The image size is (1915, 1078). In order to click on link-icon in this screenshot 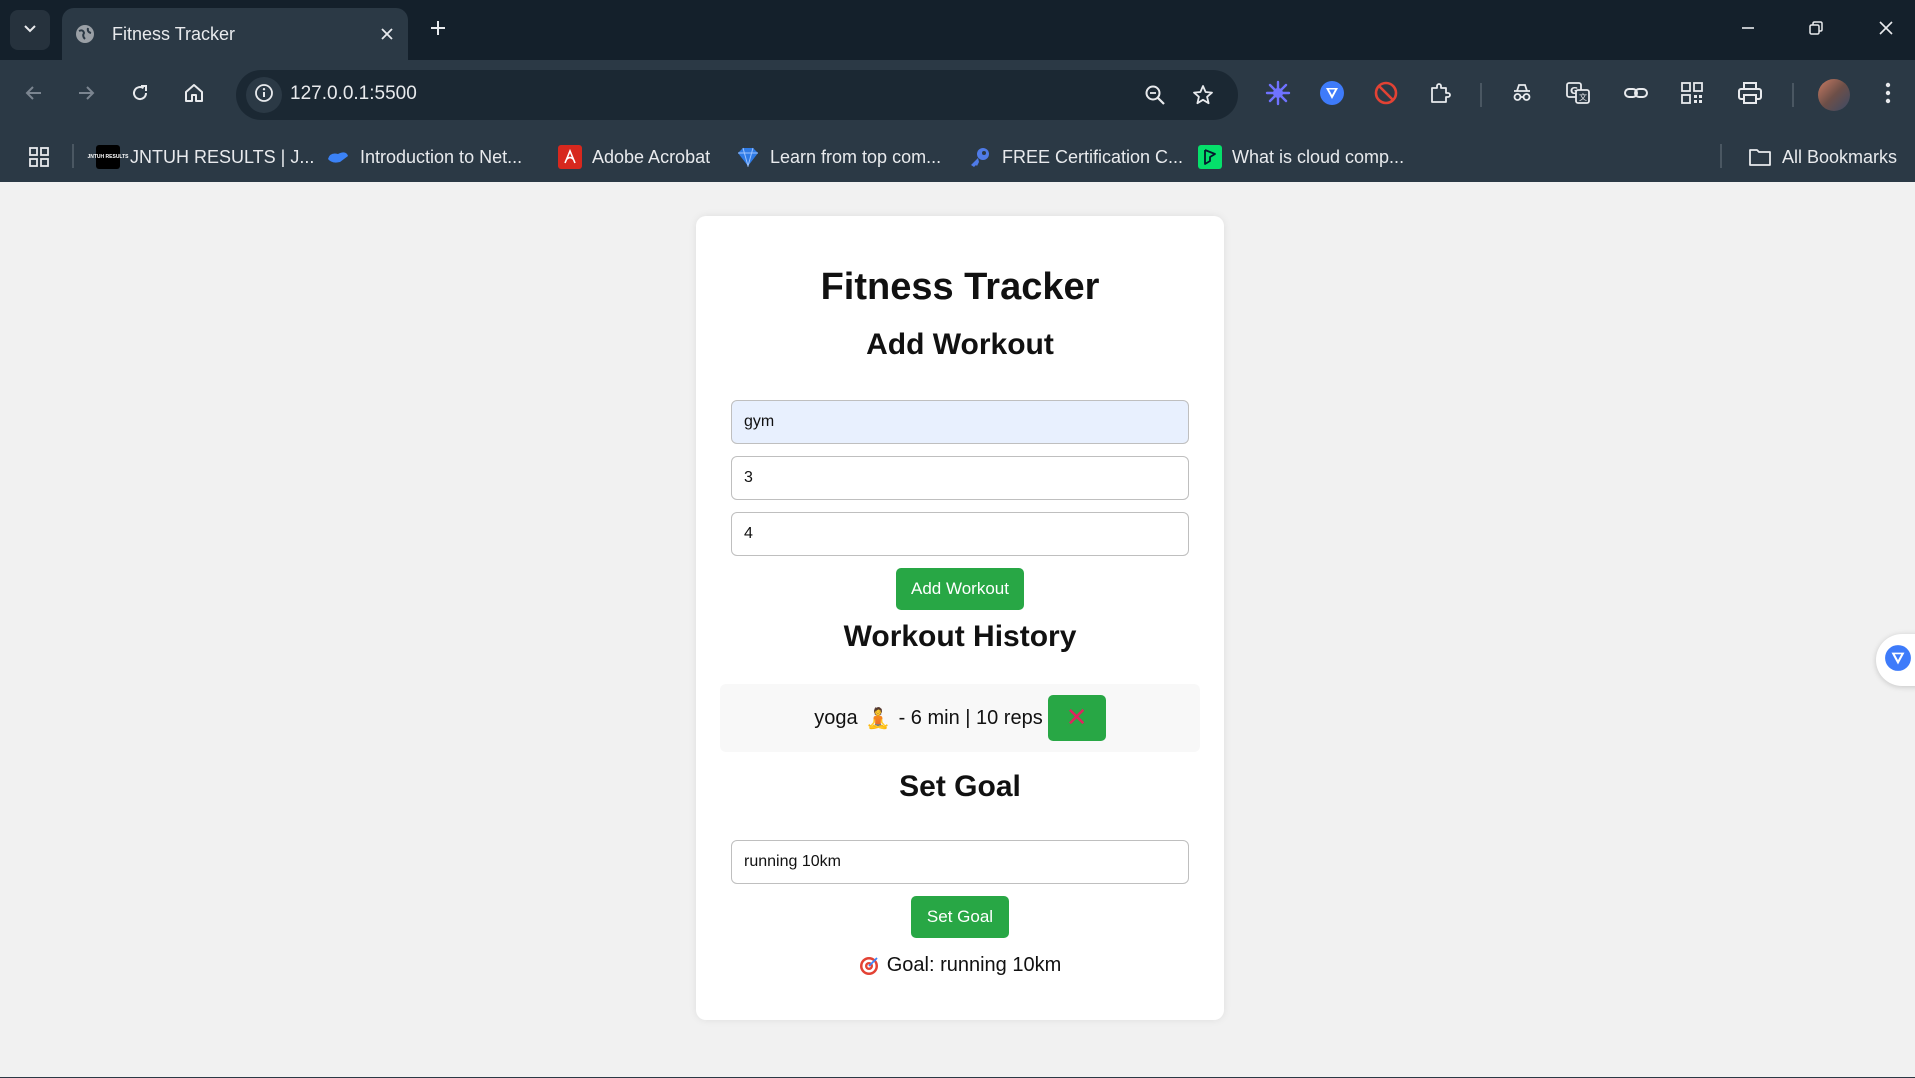, I will do `click(1636, 95)`.